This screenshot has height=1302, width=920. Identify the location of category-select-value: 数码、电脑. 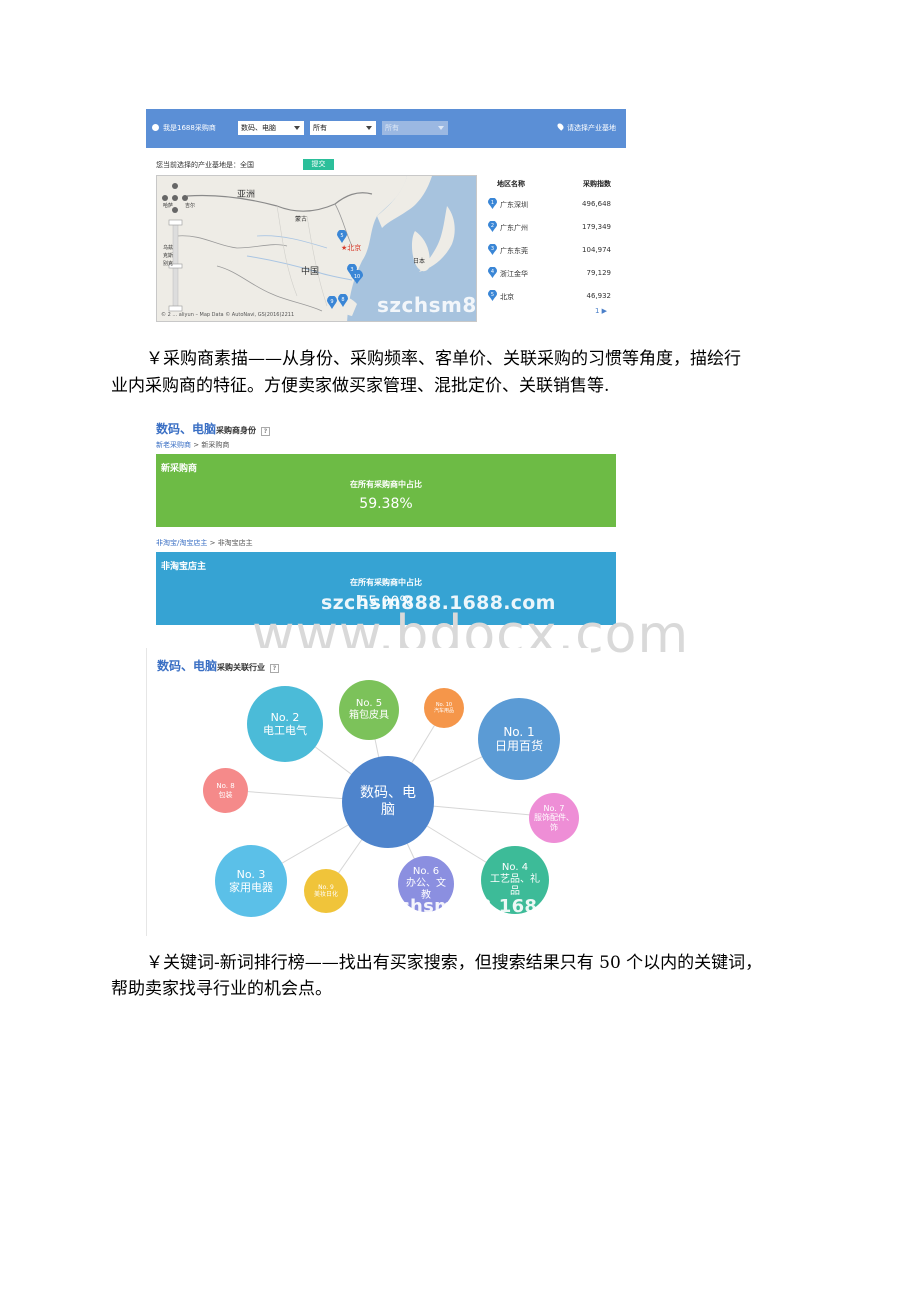
(258, 128).